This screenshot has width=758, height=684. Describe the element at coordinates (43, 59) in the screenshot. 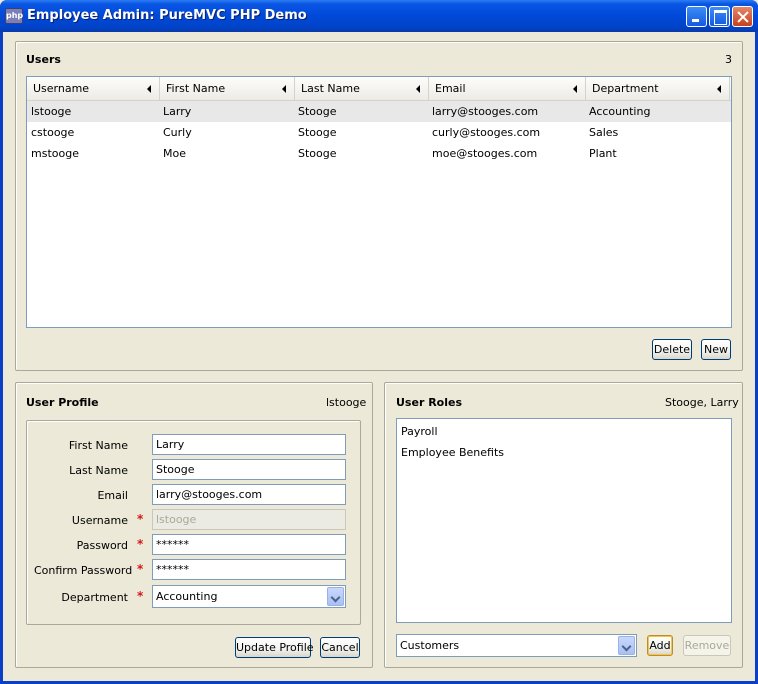

I see `users-panel-title: Users` at that location.